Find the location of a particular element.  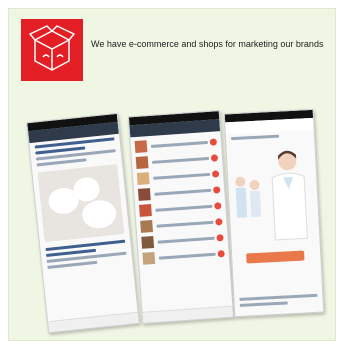

open-box-icon is located at coordinates (52, 50).